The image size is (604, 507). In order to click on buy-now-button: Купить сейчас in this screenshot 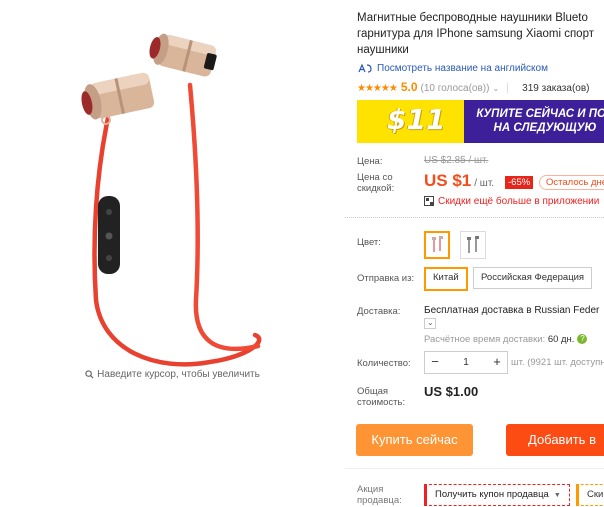, I will do `click(414, 440)`.